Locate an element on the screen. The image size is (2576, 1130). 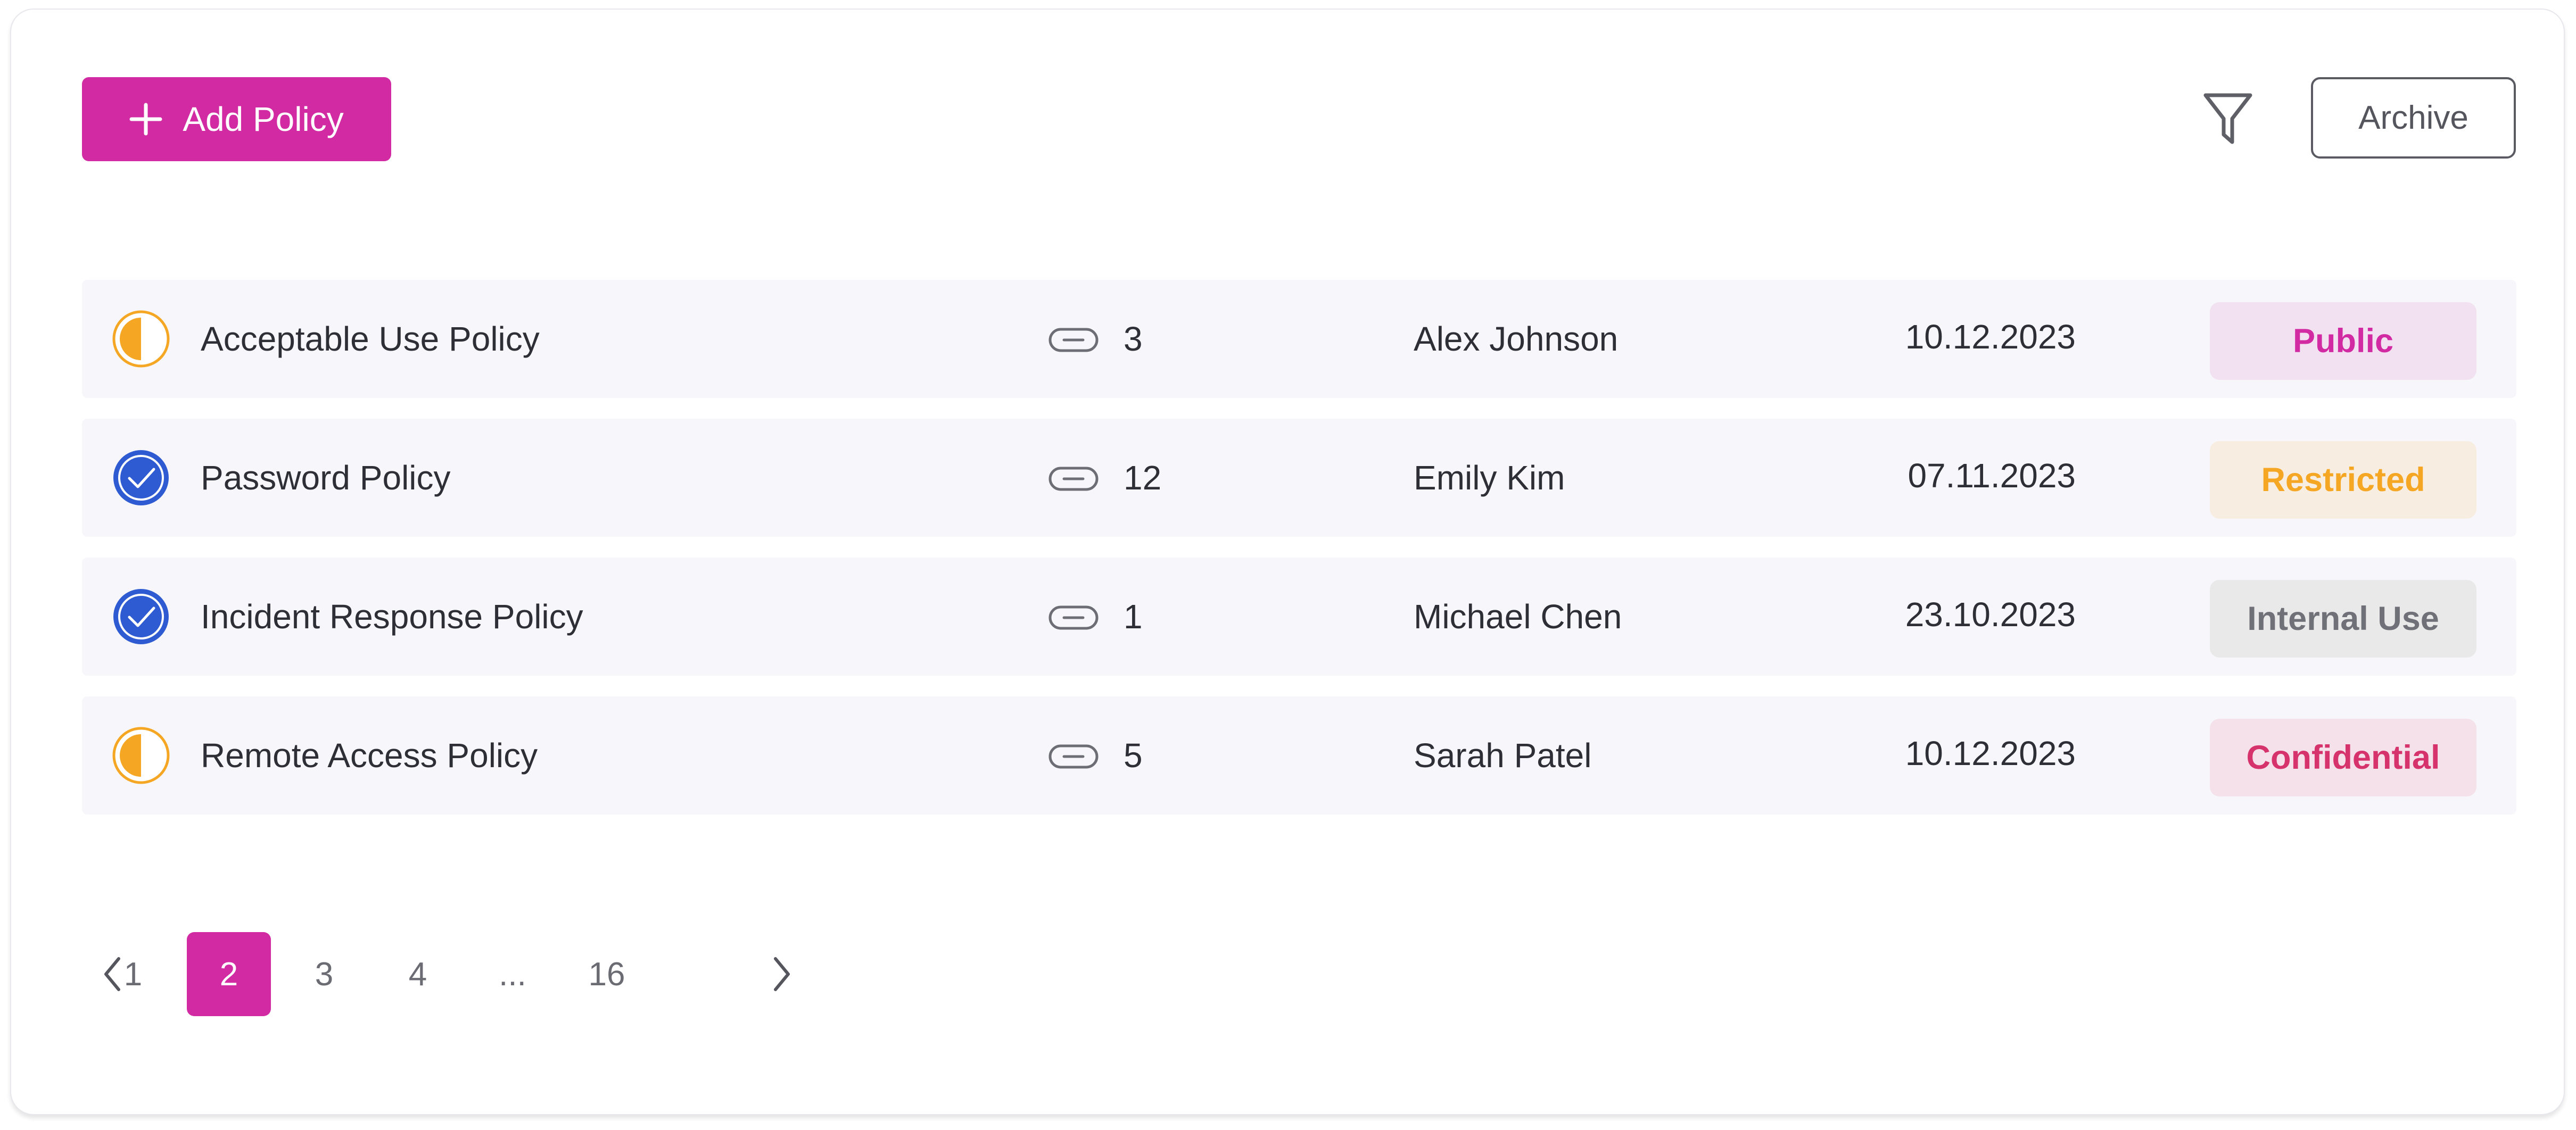
page-button: 16 is located at coordinates (606, 974).